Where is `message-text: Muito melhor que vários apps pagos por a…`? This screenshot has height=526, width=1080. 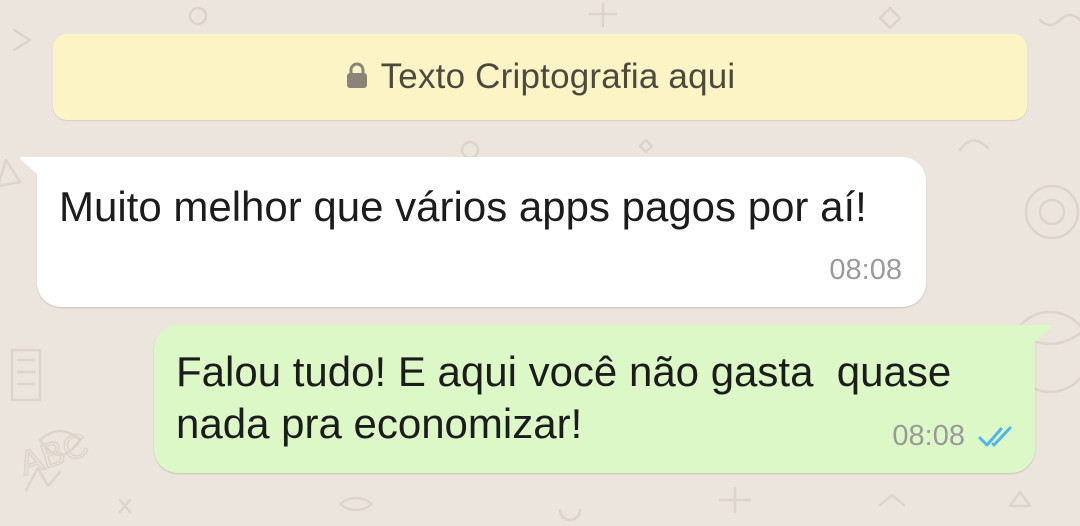
message-text: Muito melhor que vários apps pagos por a… is located at coordinates (463, 206).